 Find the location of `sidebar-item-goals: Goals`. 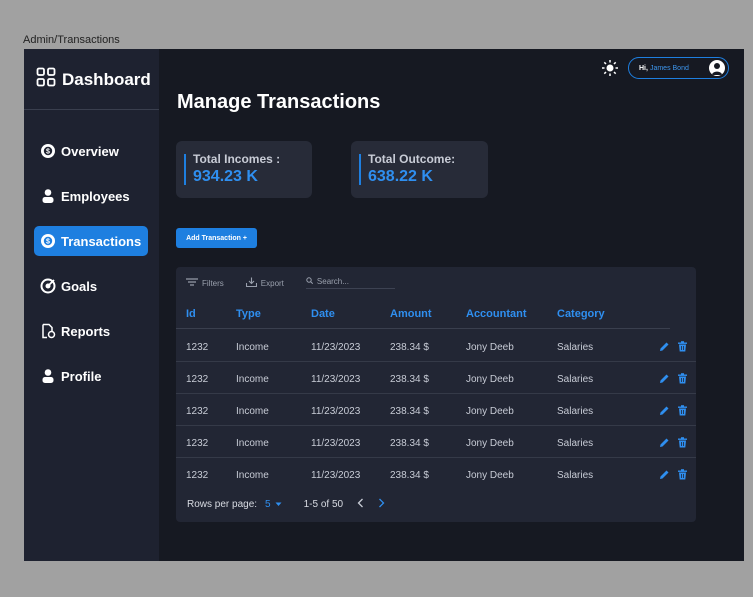

sidebar-item-goals: Goals is located at coordinates (91, 286).